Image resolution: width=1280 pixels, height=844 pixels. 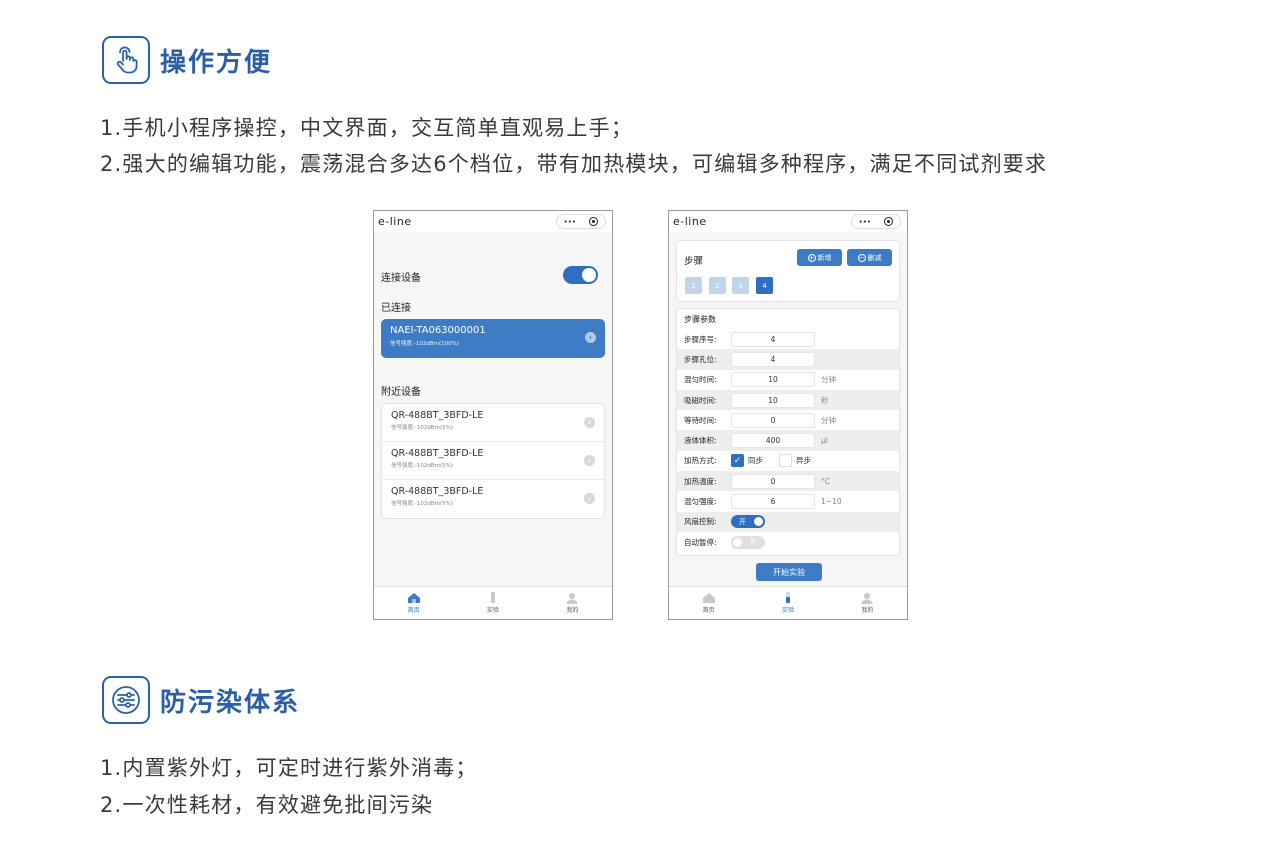 I want to click on auto-pause-toggle: 关, so click(x=748, y=542).